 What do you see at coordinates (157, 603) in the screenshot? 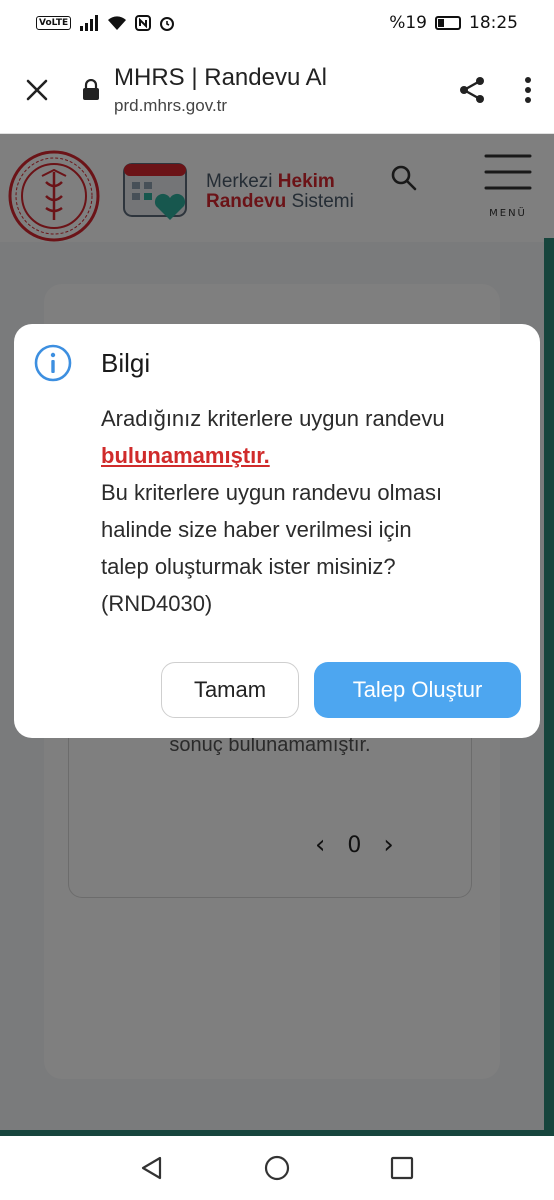
I see `dialog-error-code: (RND4030)` at bounding box center [157, 603].